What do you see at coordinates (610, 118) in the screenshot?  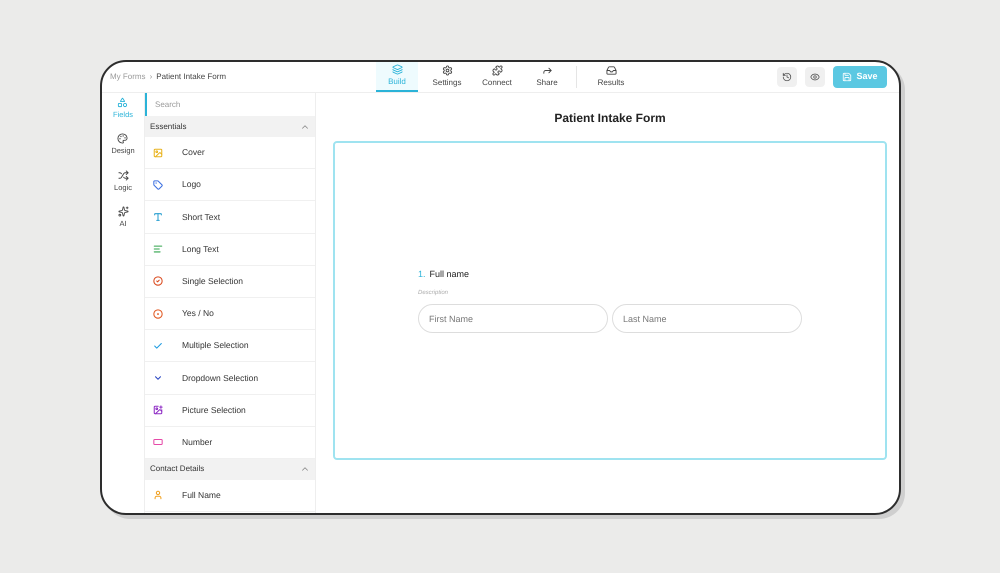 I see `form-title: Patient Intake Form` at bounding box center [610, 118].